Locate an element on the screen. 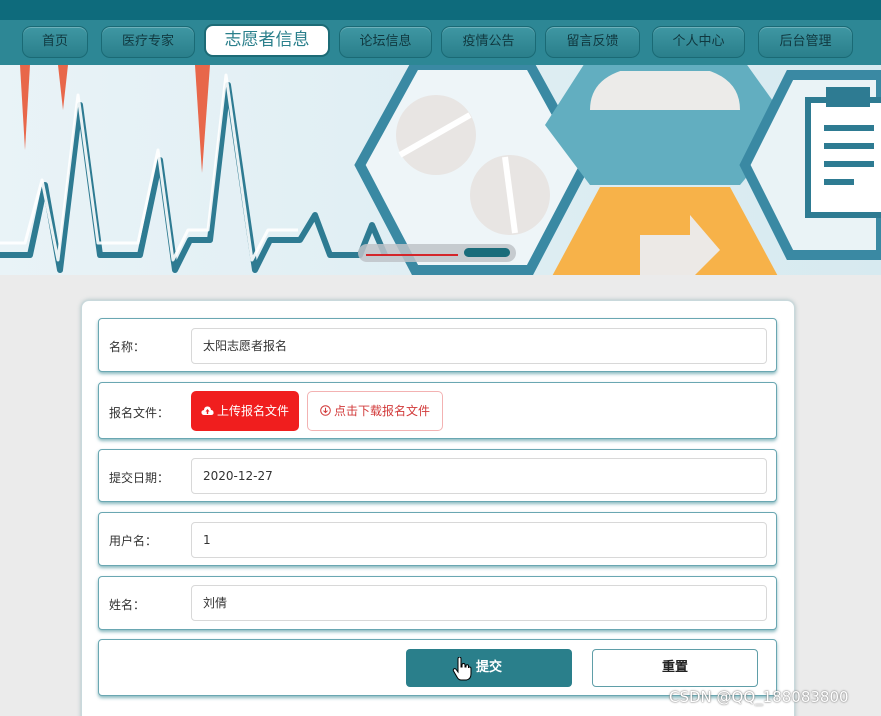 Image resolution: width=881 pixels, height=716 pixels. form-row-file: 报名文件： 上传报名文件 点击下载报名文件 is located at coordinates (437, 410).